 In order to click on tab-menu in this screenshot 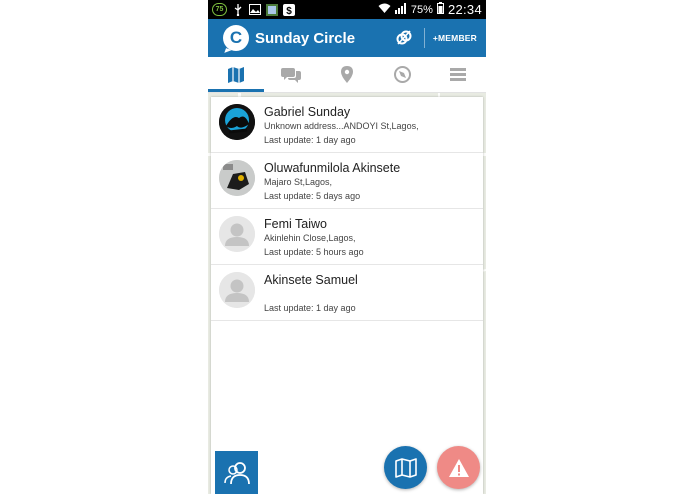, I will do `click(458, 74)`.